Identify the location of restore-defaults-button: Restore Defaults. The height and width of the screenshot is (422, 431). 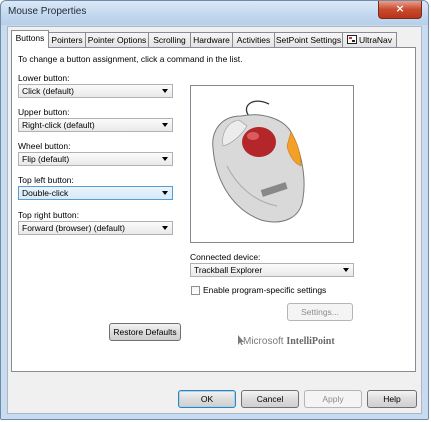
(145, 332).